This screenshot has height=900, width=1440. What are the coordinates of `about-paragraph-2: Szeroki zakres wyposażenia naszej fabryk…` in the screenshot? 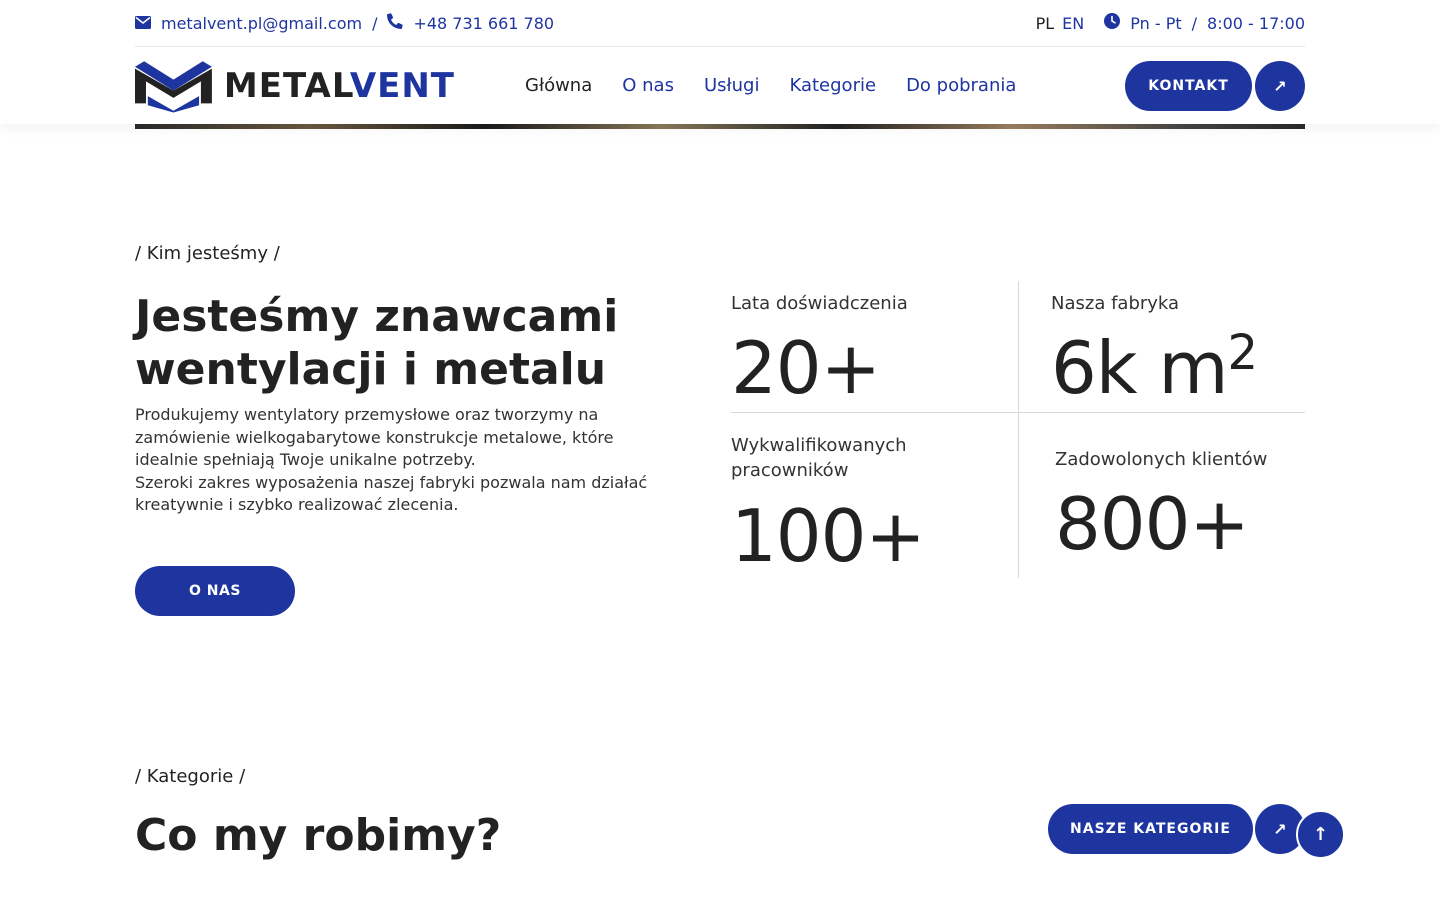 It's located at (391, 493).